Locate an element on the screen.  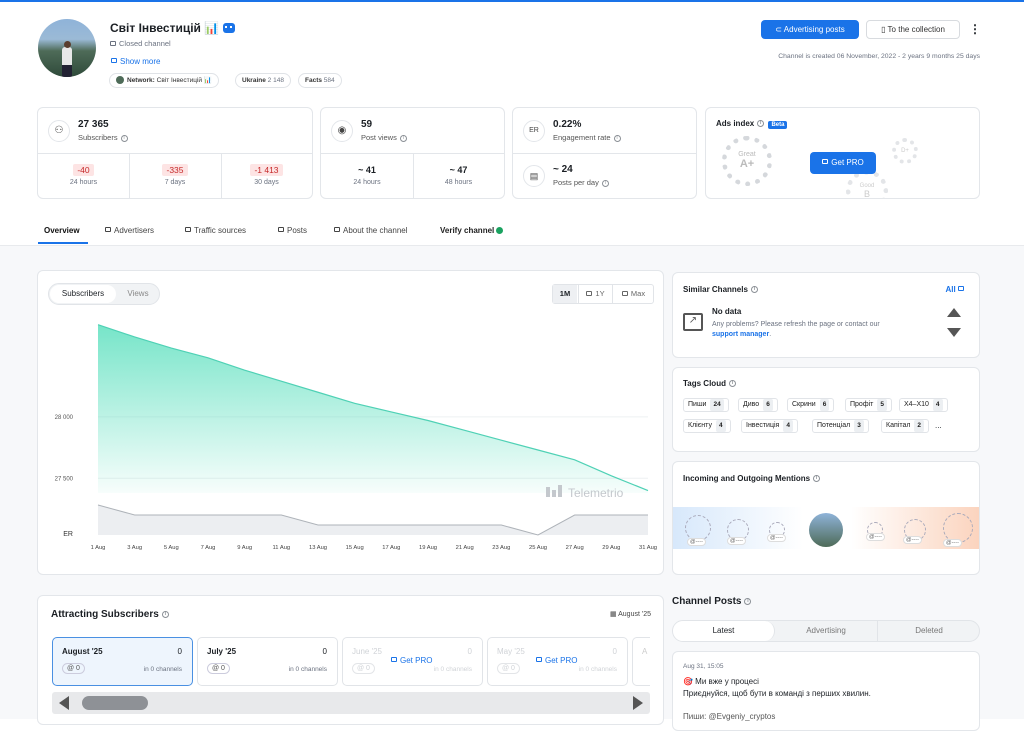
scroll-up-icon is located at coordinates (954, 312).